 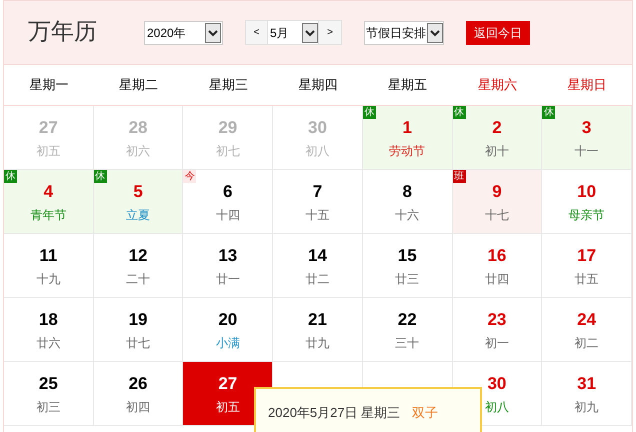 I want to click on day-cell: 休 5 立夏, so click(x=139, y=202).